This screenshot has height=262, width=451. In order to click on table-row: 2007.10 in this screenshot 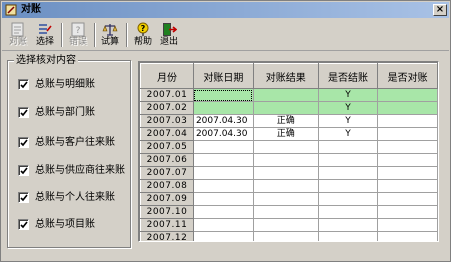, I will do `click(289, 212)`.